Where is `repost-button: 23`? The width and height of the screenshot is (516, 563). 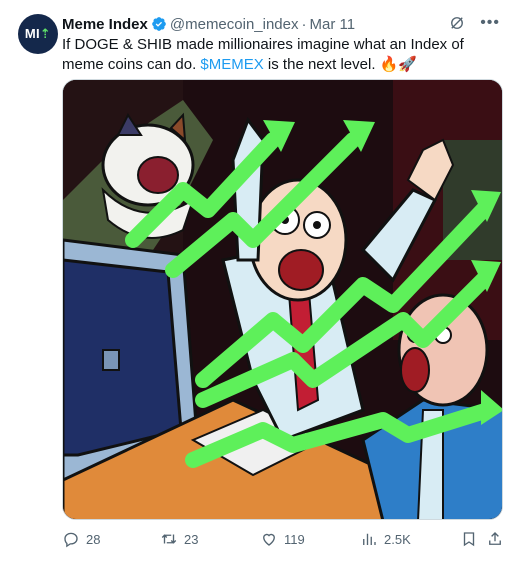
repost-button: 23 is located at coordinates (179, 539).